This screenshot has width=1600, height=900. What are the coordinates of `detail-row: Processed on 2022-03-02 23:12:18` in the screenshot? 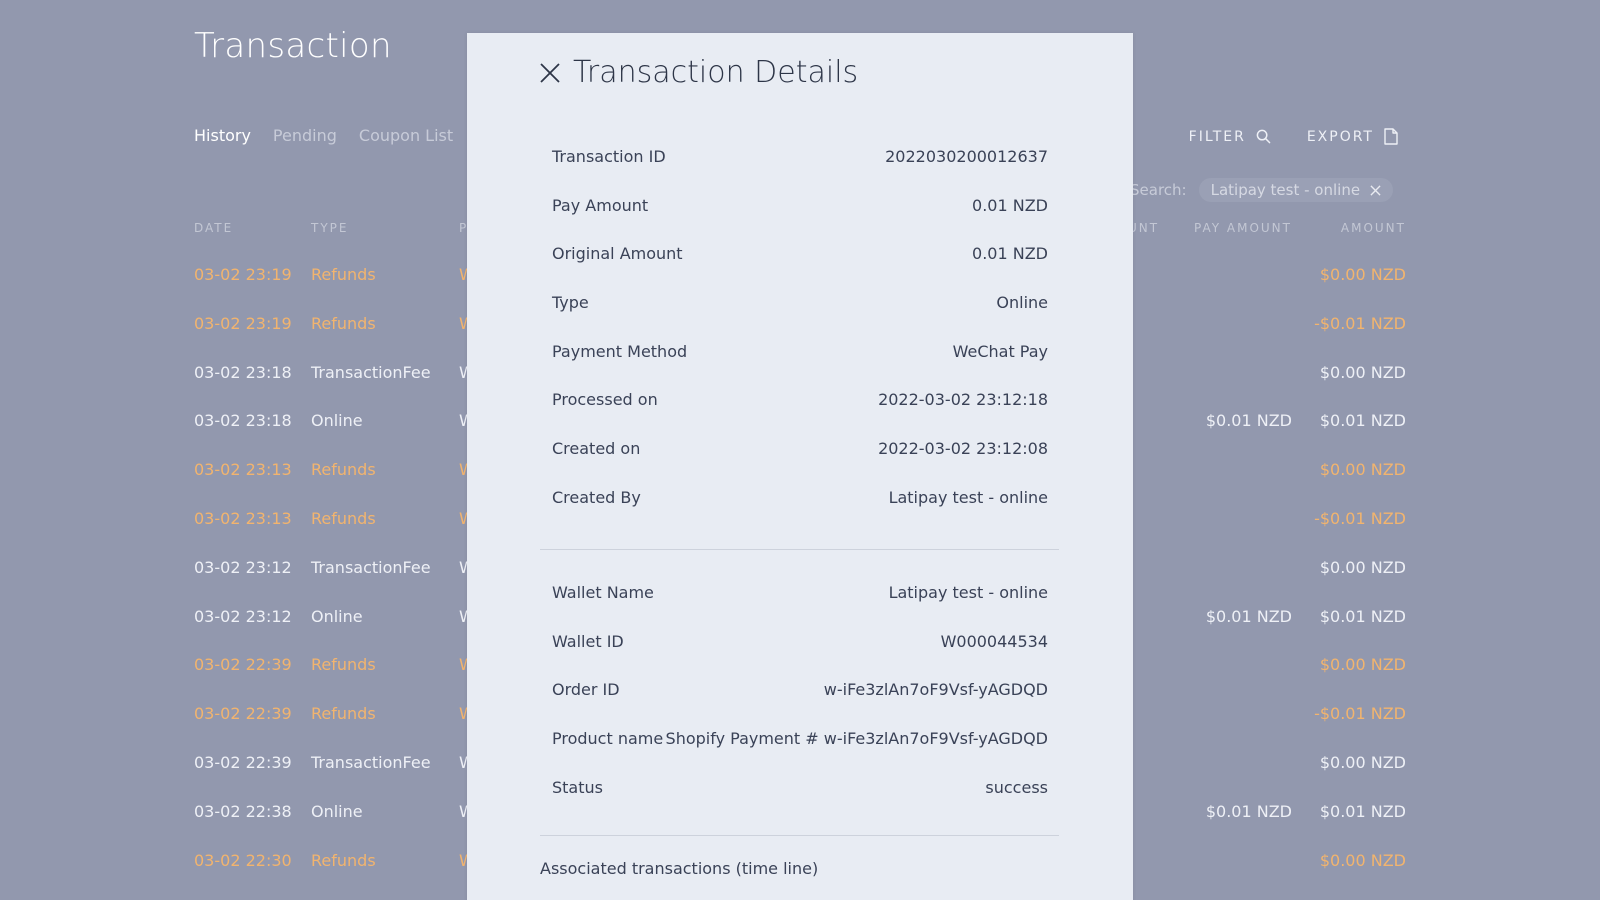 It's located at (800, 399).